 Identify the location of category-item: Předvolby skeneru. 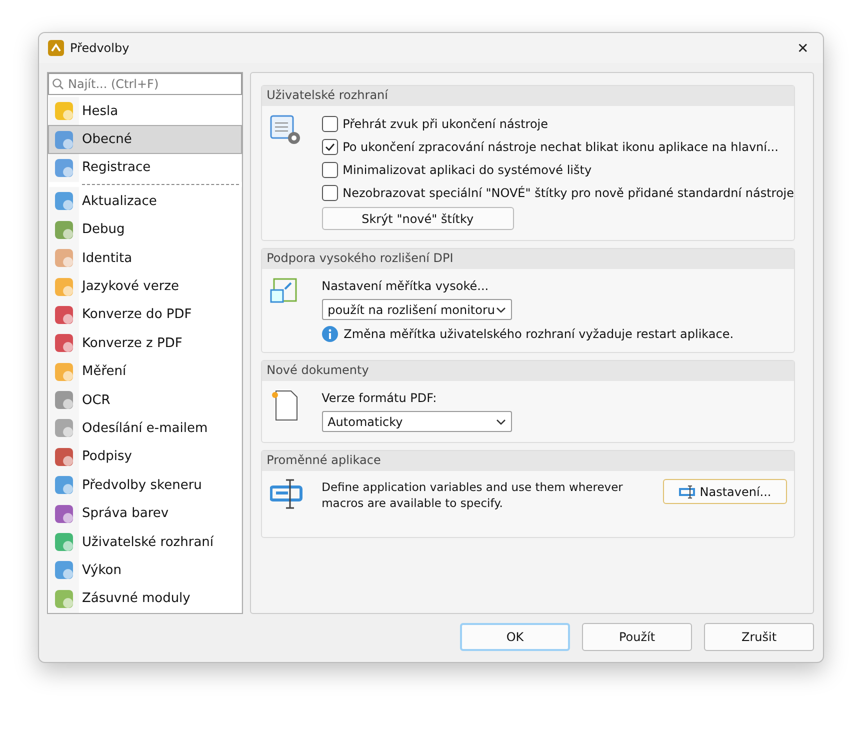
(145, 485).